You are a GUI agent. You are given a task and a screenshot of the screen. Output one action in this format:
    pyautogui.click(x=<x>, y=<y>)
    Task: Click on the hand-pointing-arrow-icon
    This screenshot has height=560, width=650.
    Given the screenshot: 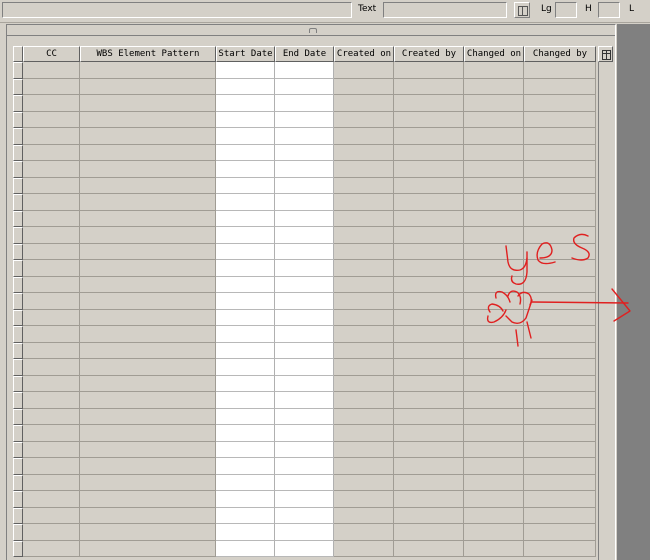 What is the action you would take?
    pyautogui.click(x=558, y=290)
    